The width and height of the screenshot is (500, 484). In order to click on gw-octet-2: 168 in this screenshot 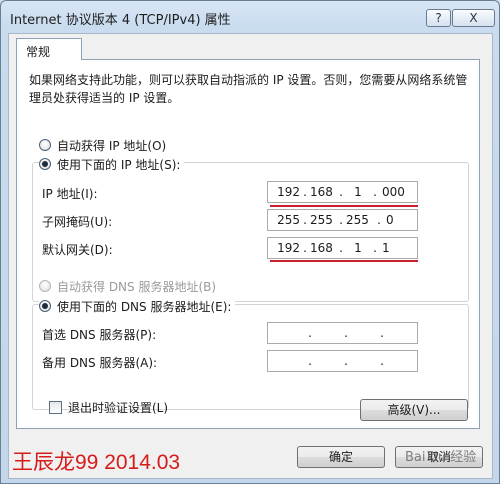, I will do `click(321, 248)`.